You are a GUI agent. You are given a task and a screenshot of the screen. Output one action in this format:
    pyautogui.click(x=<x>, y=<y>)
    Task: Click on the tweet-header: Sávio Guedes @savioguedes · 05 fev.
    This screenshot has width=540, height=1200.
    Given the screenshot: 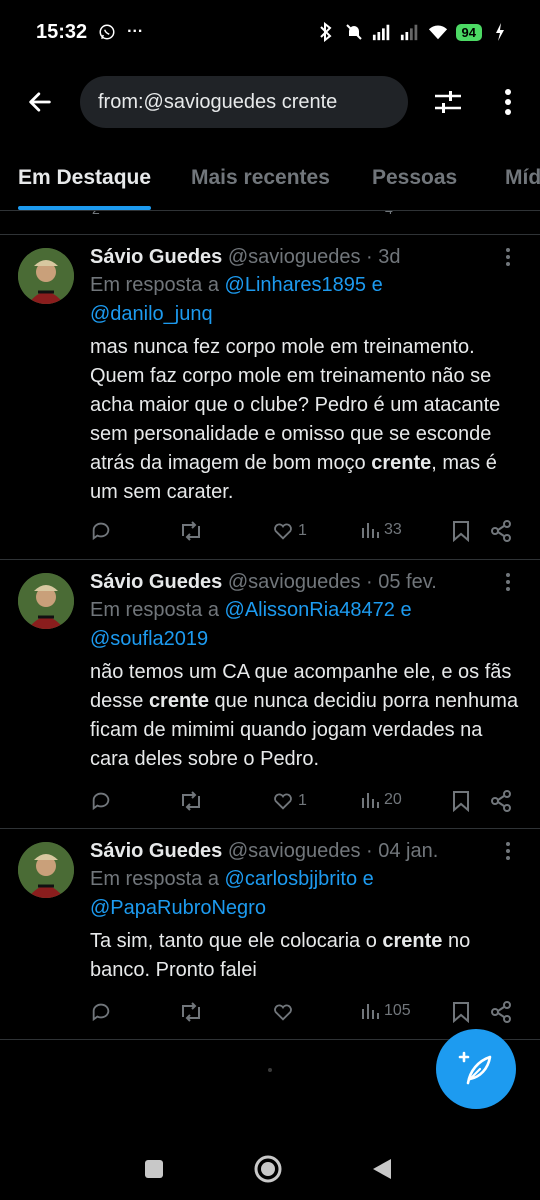 What is the action you would take?
    pyautogui.click(x=305, y=582)
    